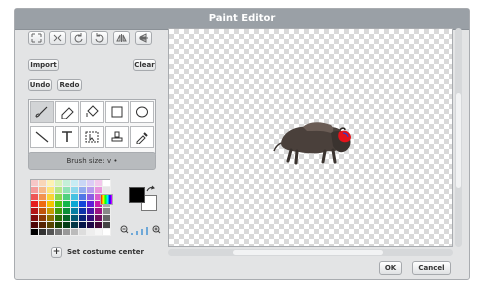 Image resolution: width=480 pixels, height=283 pixels. What do you see at coordinates (42, 137) in the screenshot?
I see `line-tool` at bounding box center [42, 137].